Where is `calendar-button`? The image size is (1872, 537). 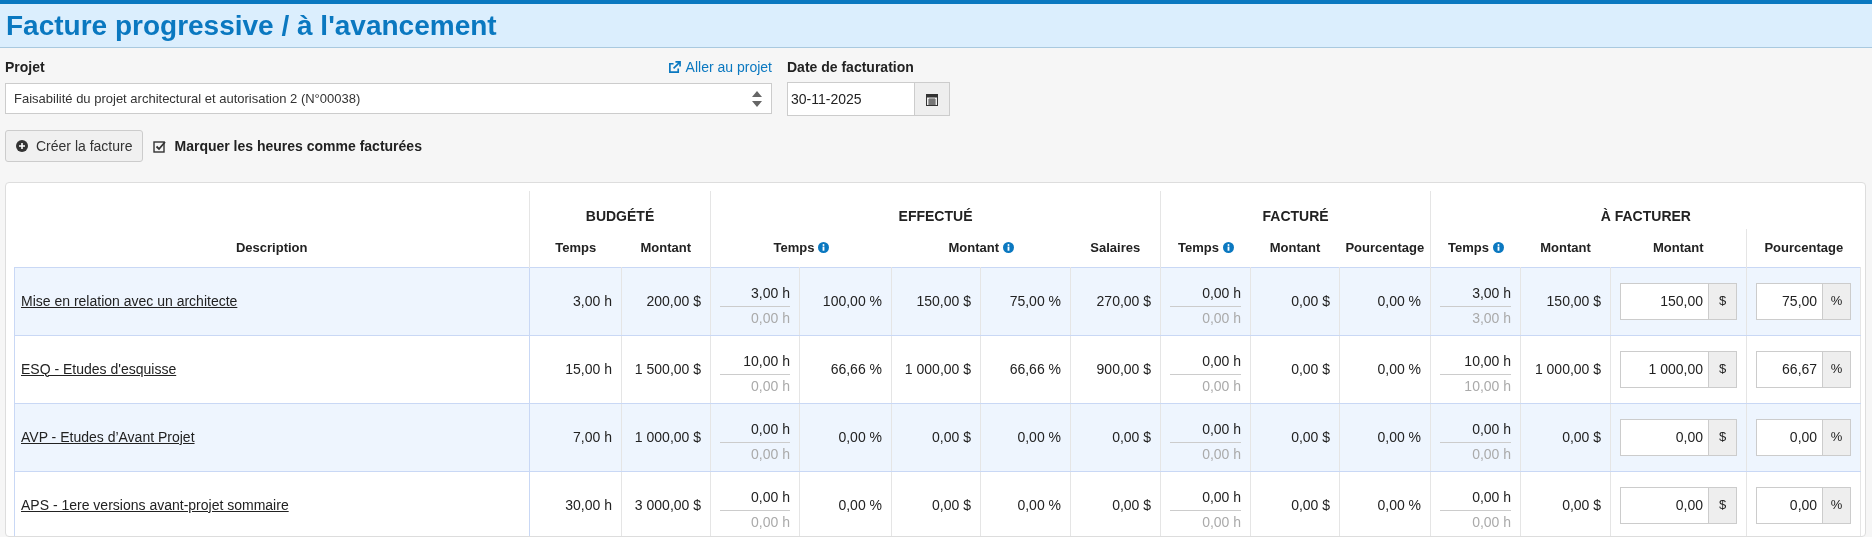
calendar-button is located at coordinates (932, 99).